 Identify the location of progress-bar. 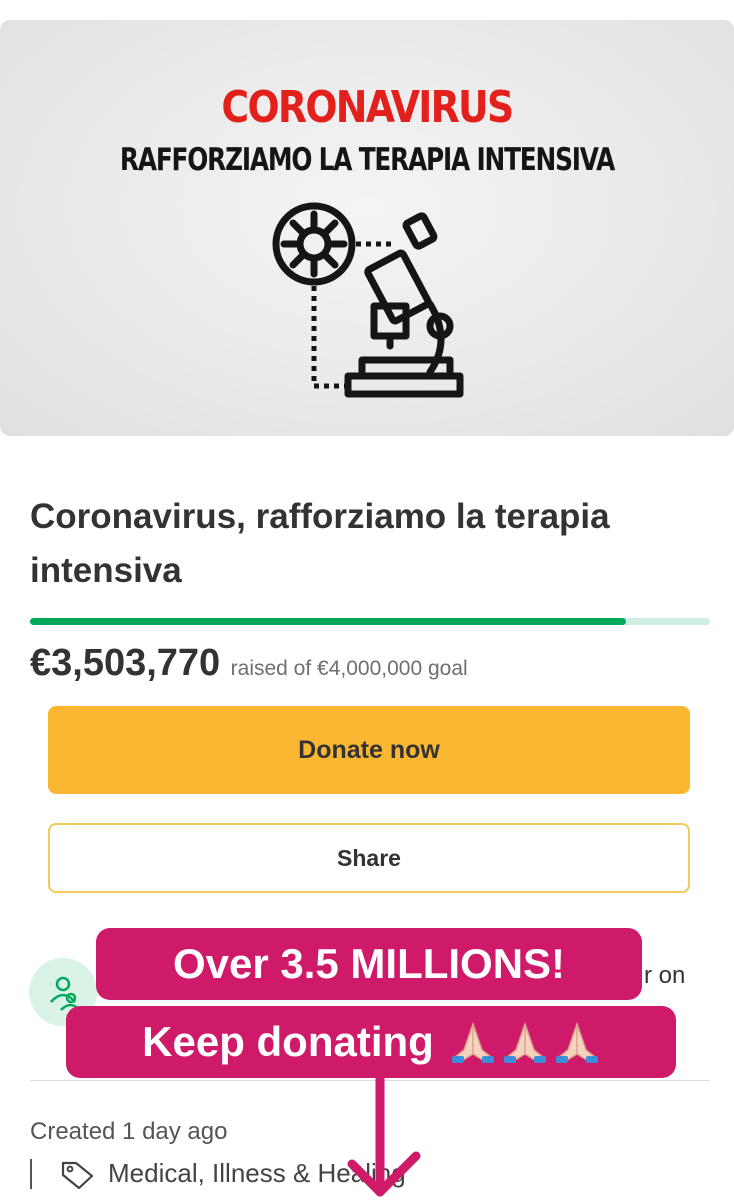
(370, 621).